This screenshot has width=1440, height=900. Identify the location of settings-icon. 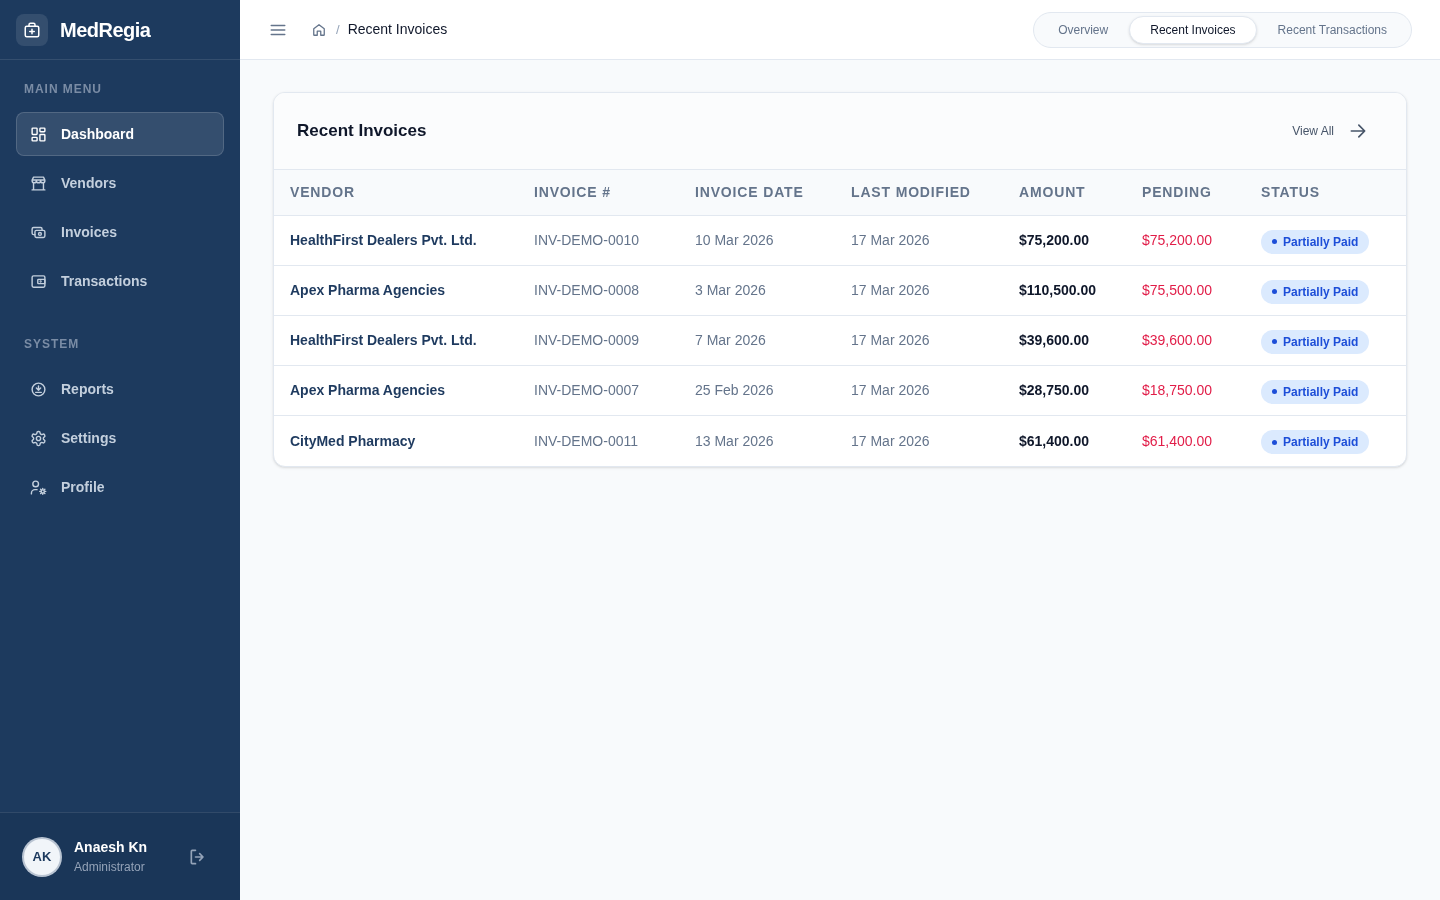
(38, 438).